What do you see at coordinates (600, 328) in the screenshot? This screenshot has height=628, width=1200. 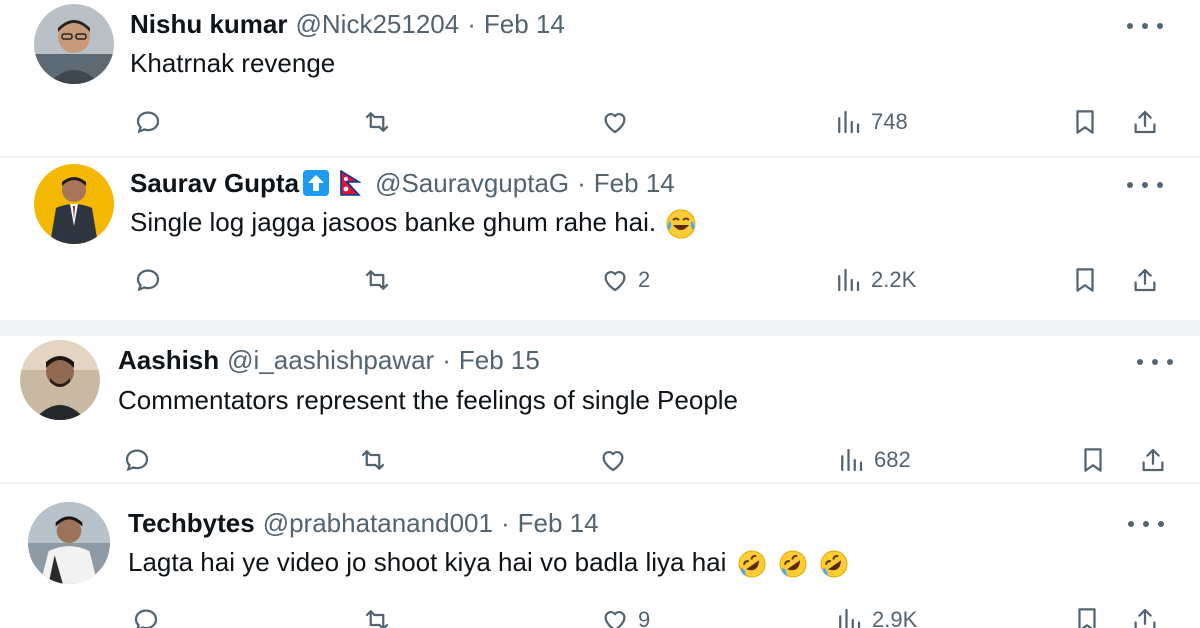 I see `divider` at bounding box center [600, 328].